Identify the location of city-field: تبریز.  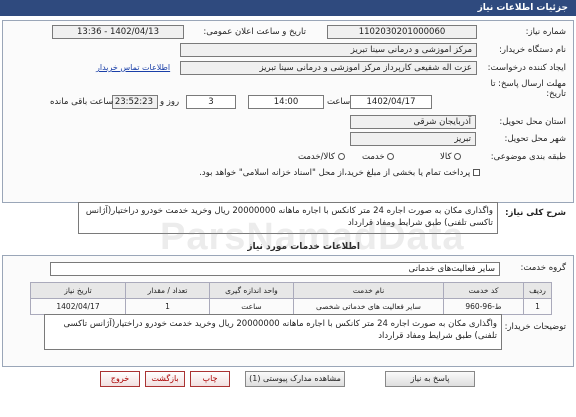
(413, 139).